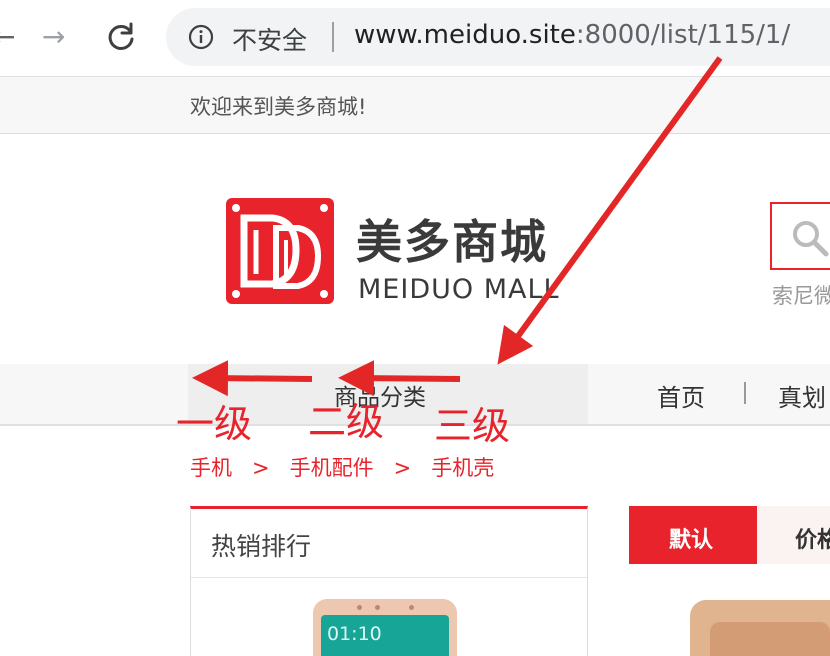  What do you see at coordinates (385, 635) in the screenshot?
I see `phone-screen: 01:10` at bounding box center [385, 635].